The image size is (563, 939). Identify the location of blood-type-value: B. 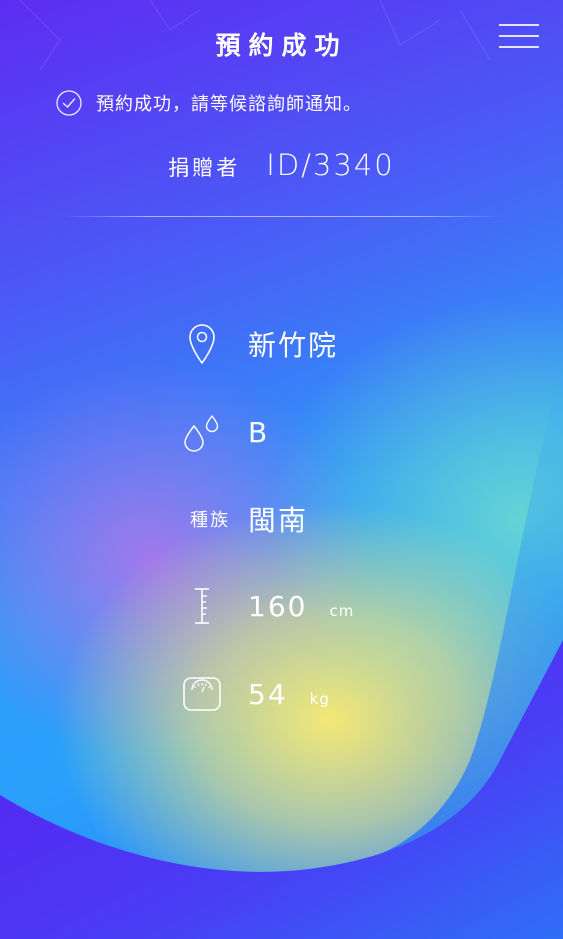
(259, 432).